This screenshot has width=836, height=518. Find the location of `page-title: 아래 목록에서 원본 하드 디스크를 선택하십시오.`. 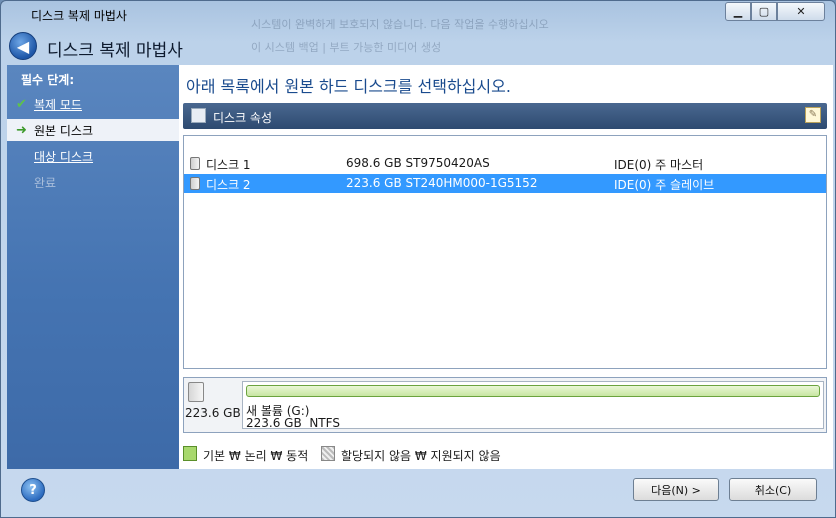

page-title: 아래 목록에서 원본 하드 디스크를 선택하십시오. is located at coordinates (348, 86).